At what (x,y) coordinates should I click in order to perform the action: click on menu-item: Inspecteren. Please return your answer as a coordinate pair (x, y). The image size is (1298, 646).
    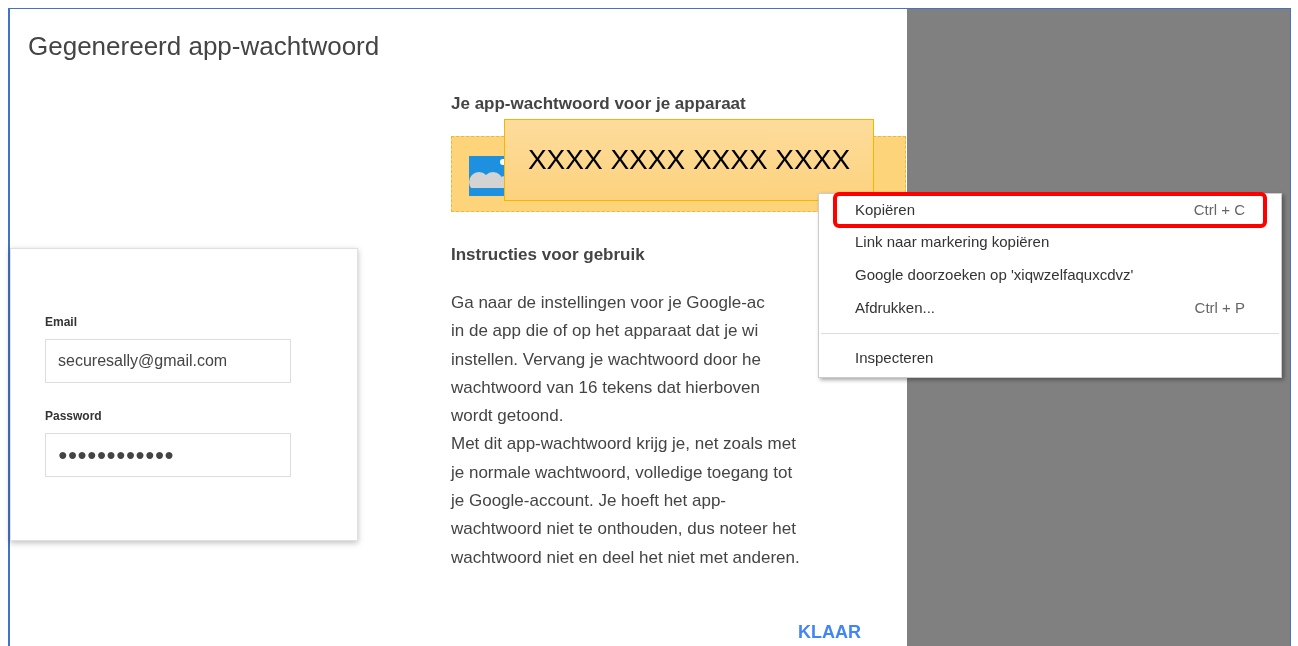
    Looking at the image, I should click on (1050, 358).